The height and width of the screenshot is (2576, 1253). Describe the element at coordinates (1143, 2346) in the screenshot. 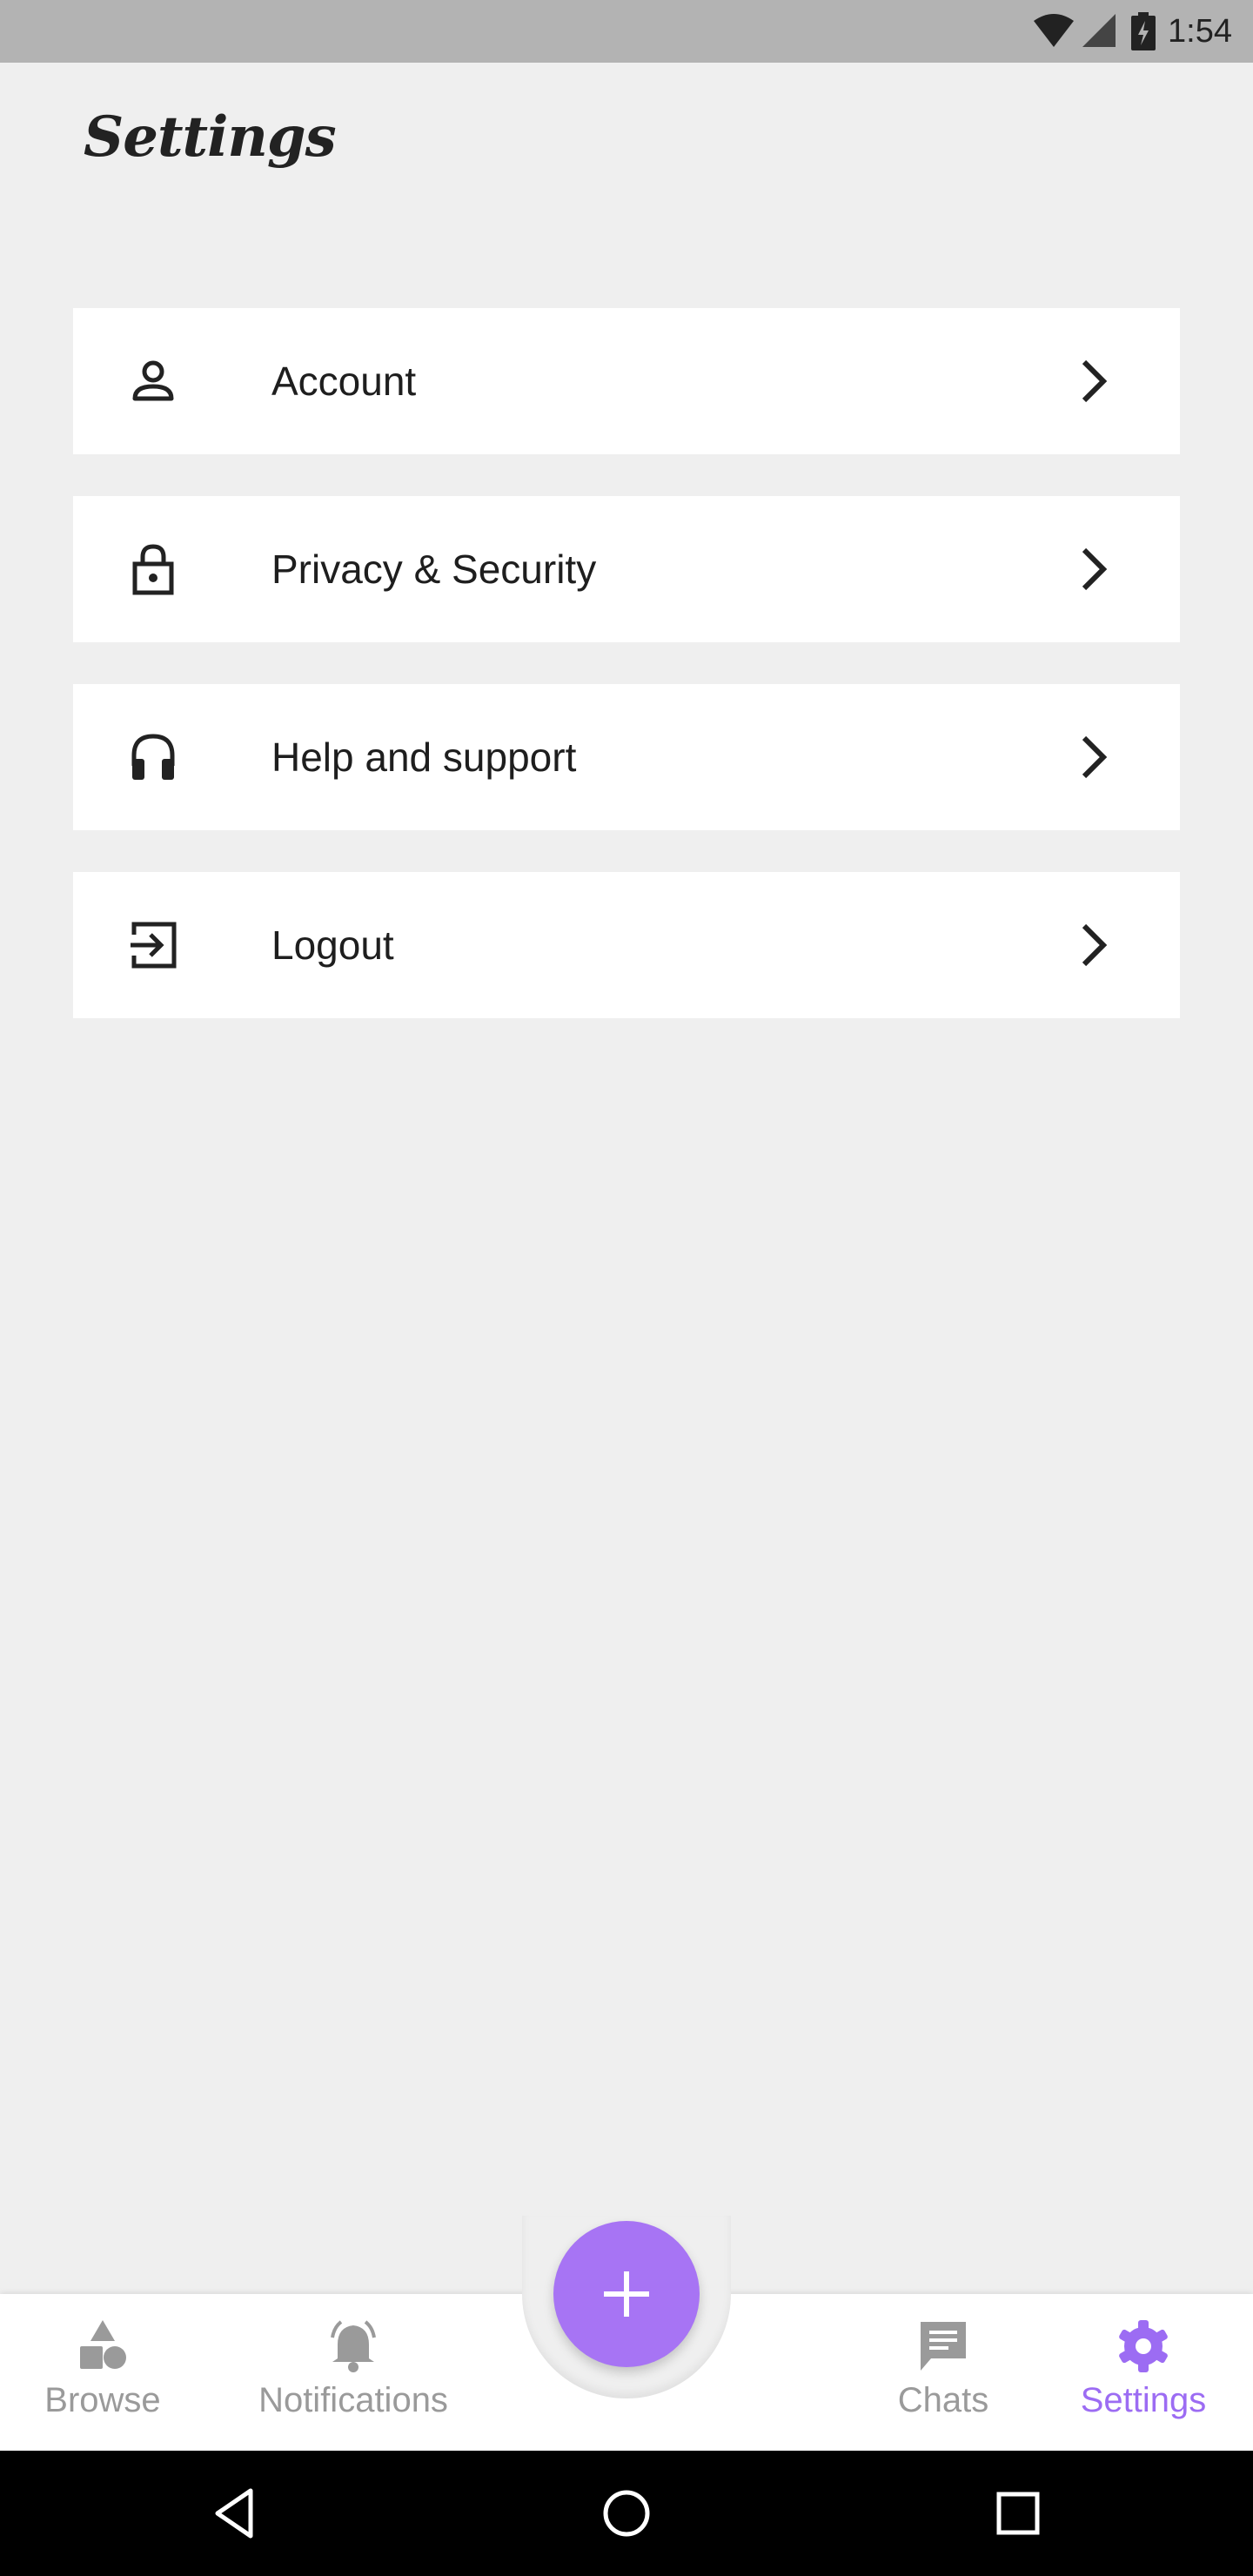

I see `gear-icon` at that location.